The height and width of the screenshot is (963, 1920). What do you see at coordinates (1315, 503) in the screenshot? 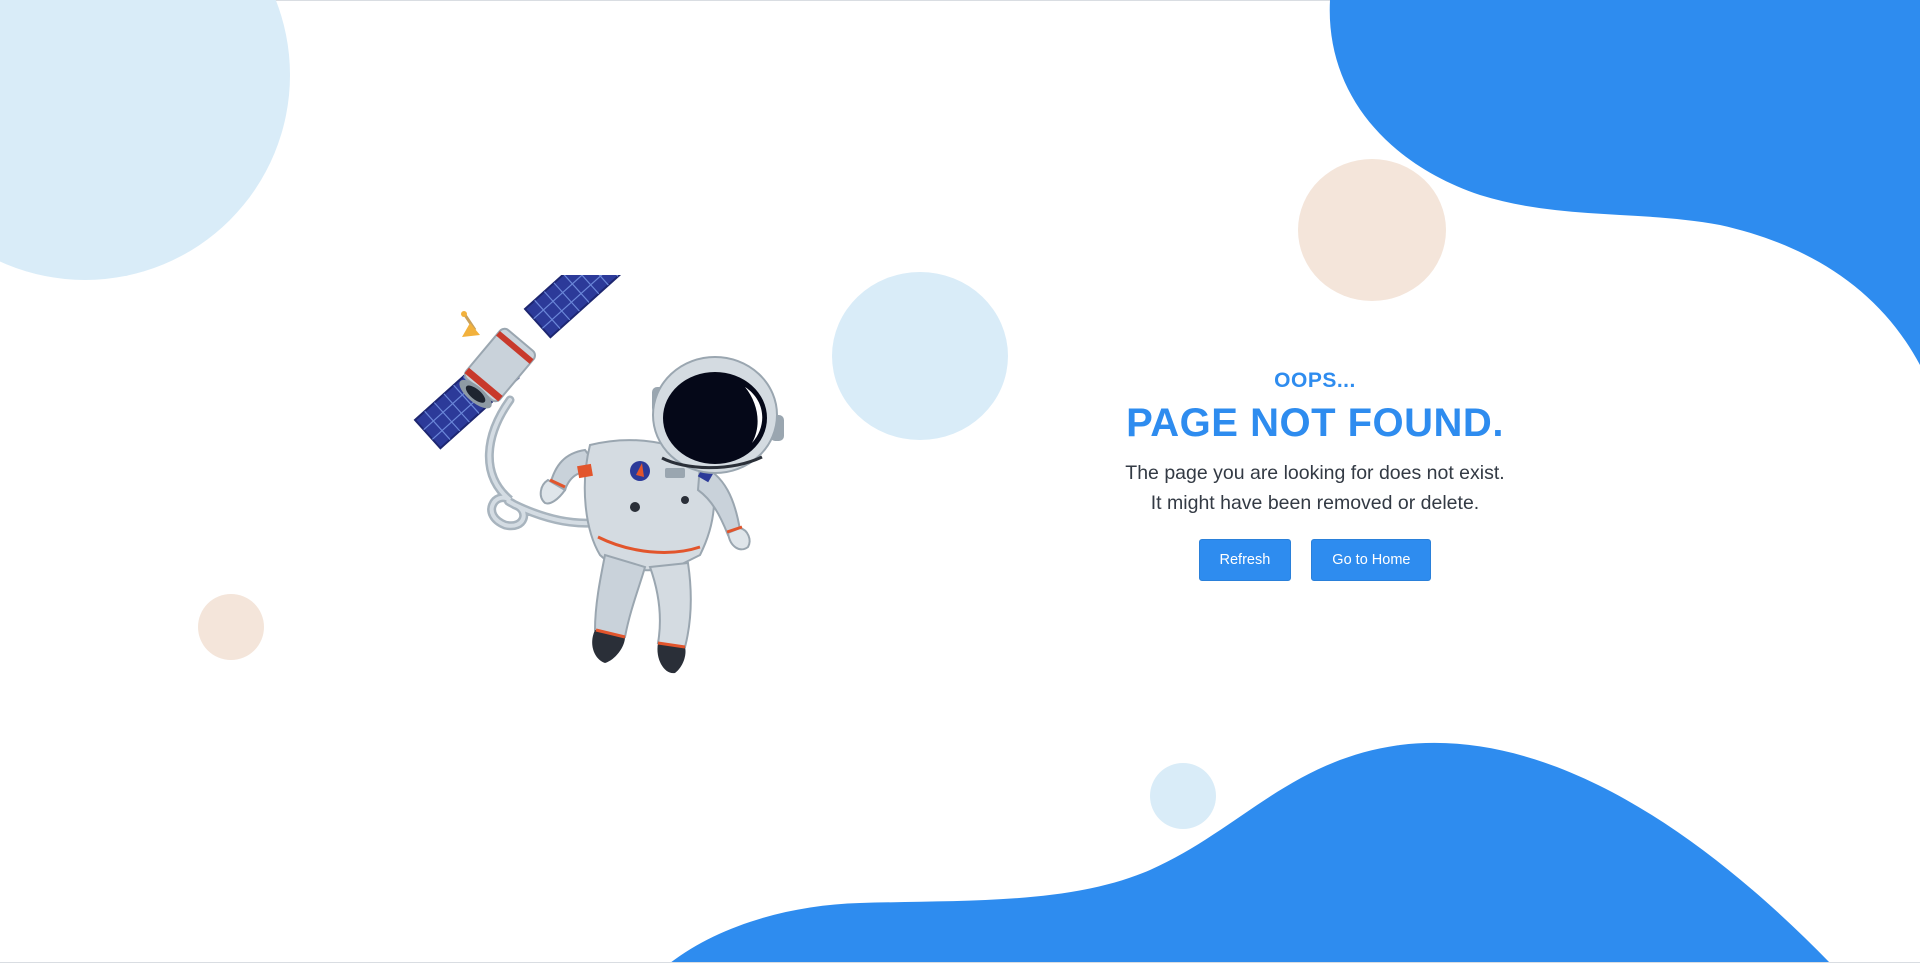
I see `description-line-2: It might have been removed or delete.` at bounding box center [1315, 503].